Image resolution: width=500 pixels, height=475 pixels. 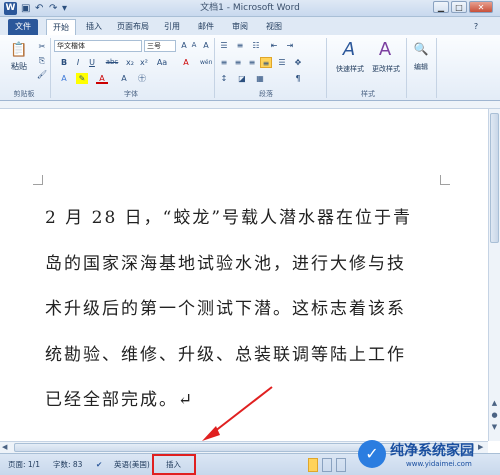 What do you see at coordinates (350, 69) in the screenshot?
I see `quick-styles-button: 快速样式` at bounding box center [350, 69].